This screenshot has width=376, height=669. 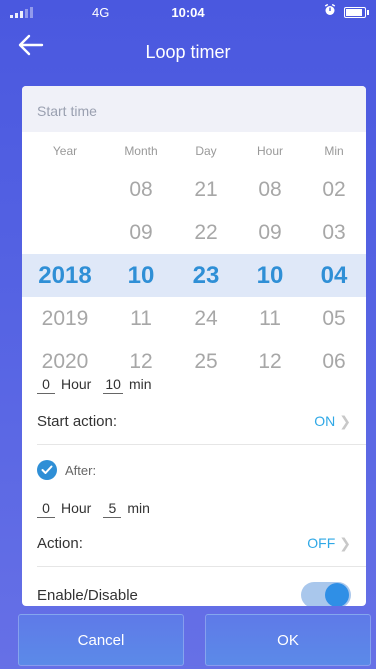 What do you see at coordinates (77, 421) in the screenshot?
I see `start-action-label: Start action:` at bounding box center [77, 421].